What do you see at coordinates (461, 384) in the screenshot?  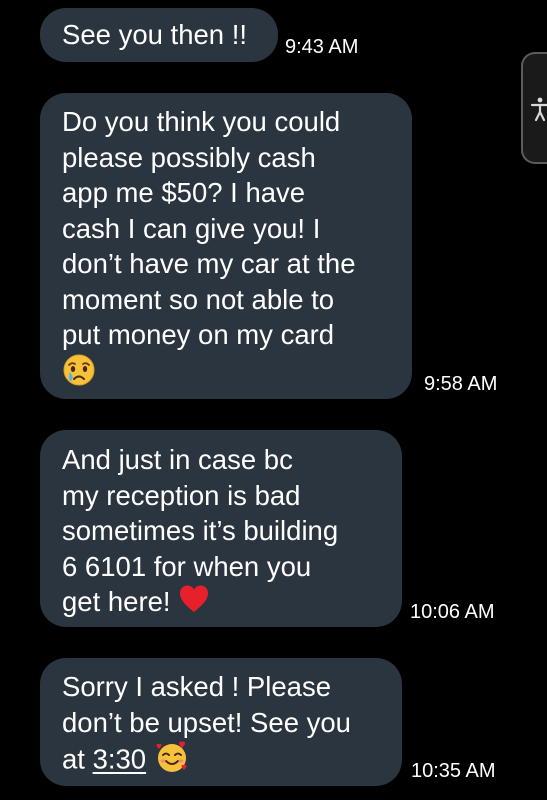 I see `message-timestamp: 9:58 AM` at bounding box center [461, 384].